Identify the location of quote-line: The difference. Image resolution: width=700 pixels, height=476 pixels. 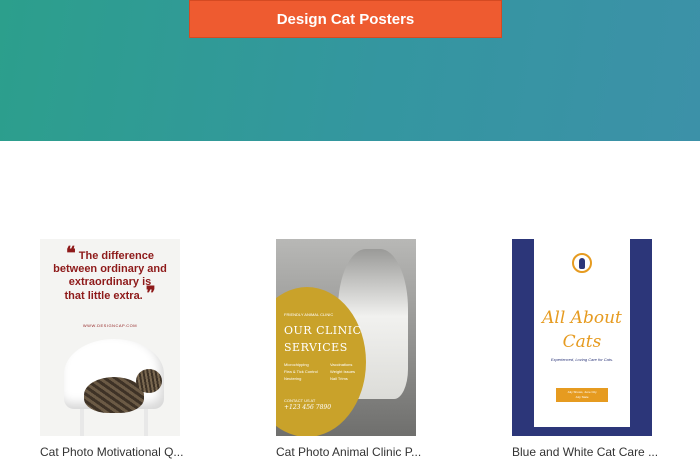
(116, 256).